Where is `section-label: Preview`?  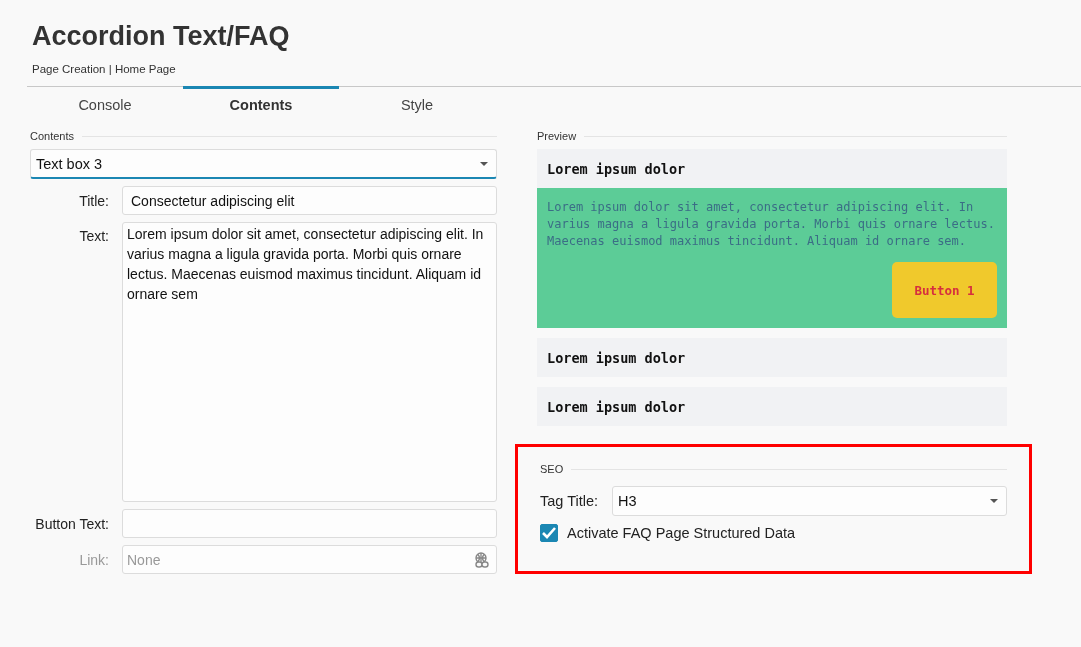
section-label: Preview is located at coordinates (557, 136).